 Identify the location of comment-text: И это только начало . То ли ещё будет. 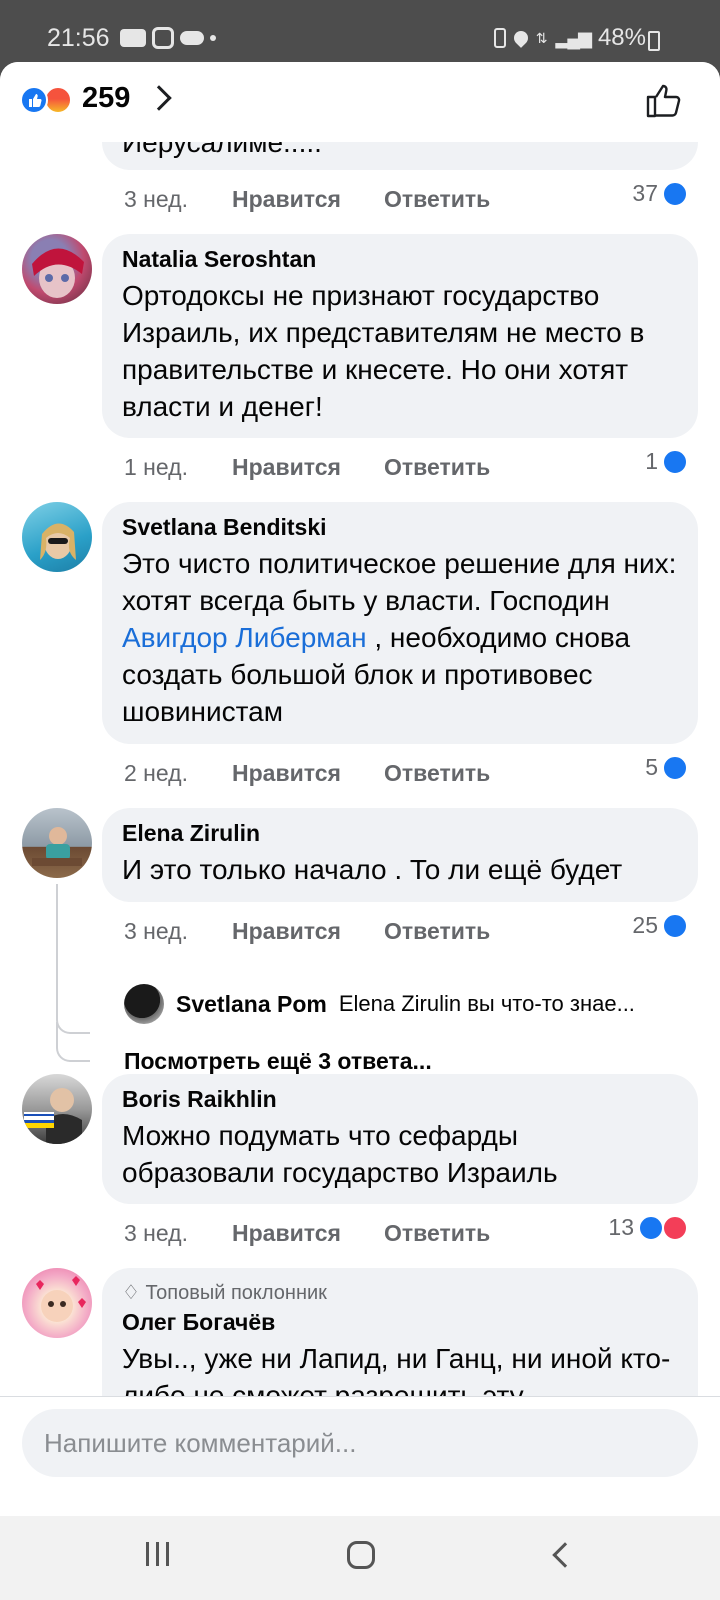
(372, 869).